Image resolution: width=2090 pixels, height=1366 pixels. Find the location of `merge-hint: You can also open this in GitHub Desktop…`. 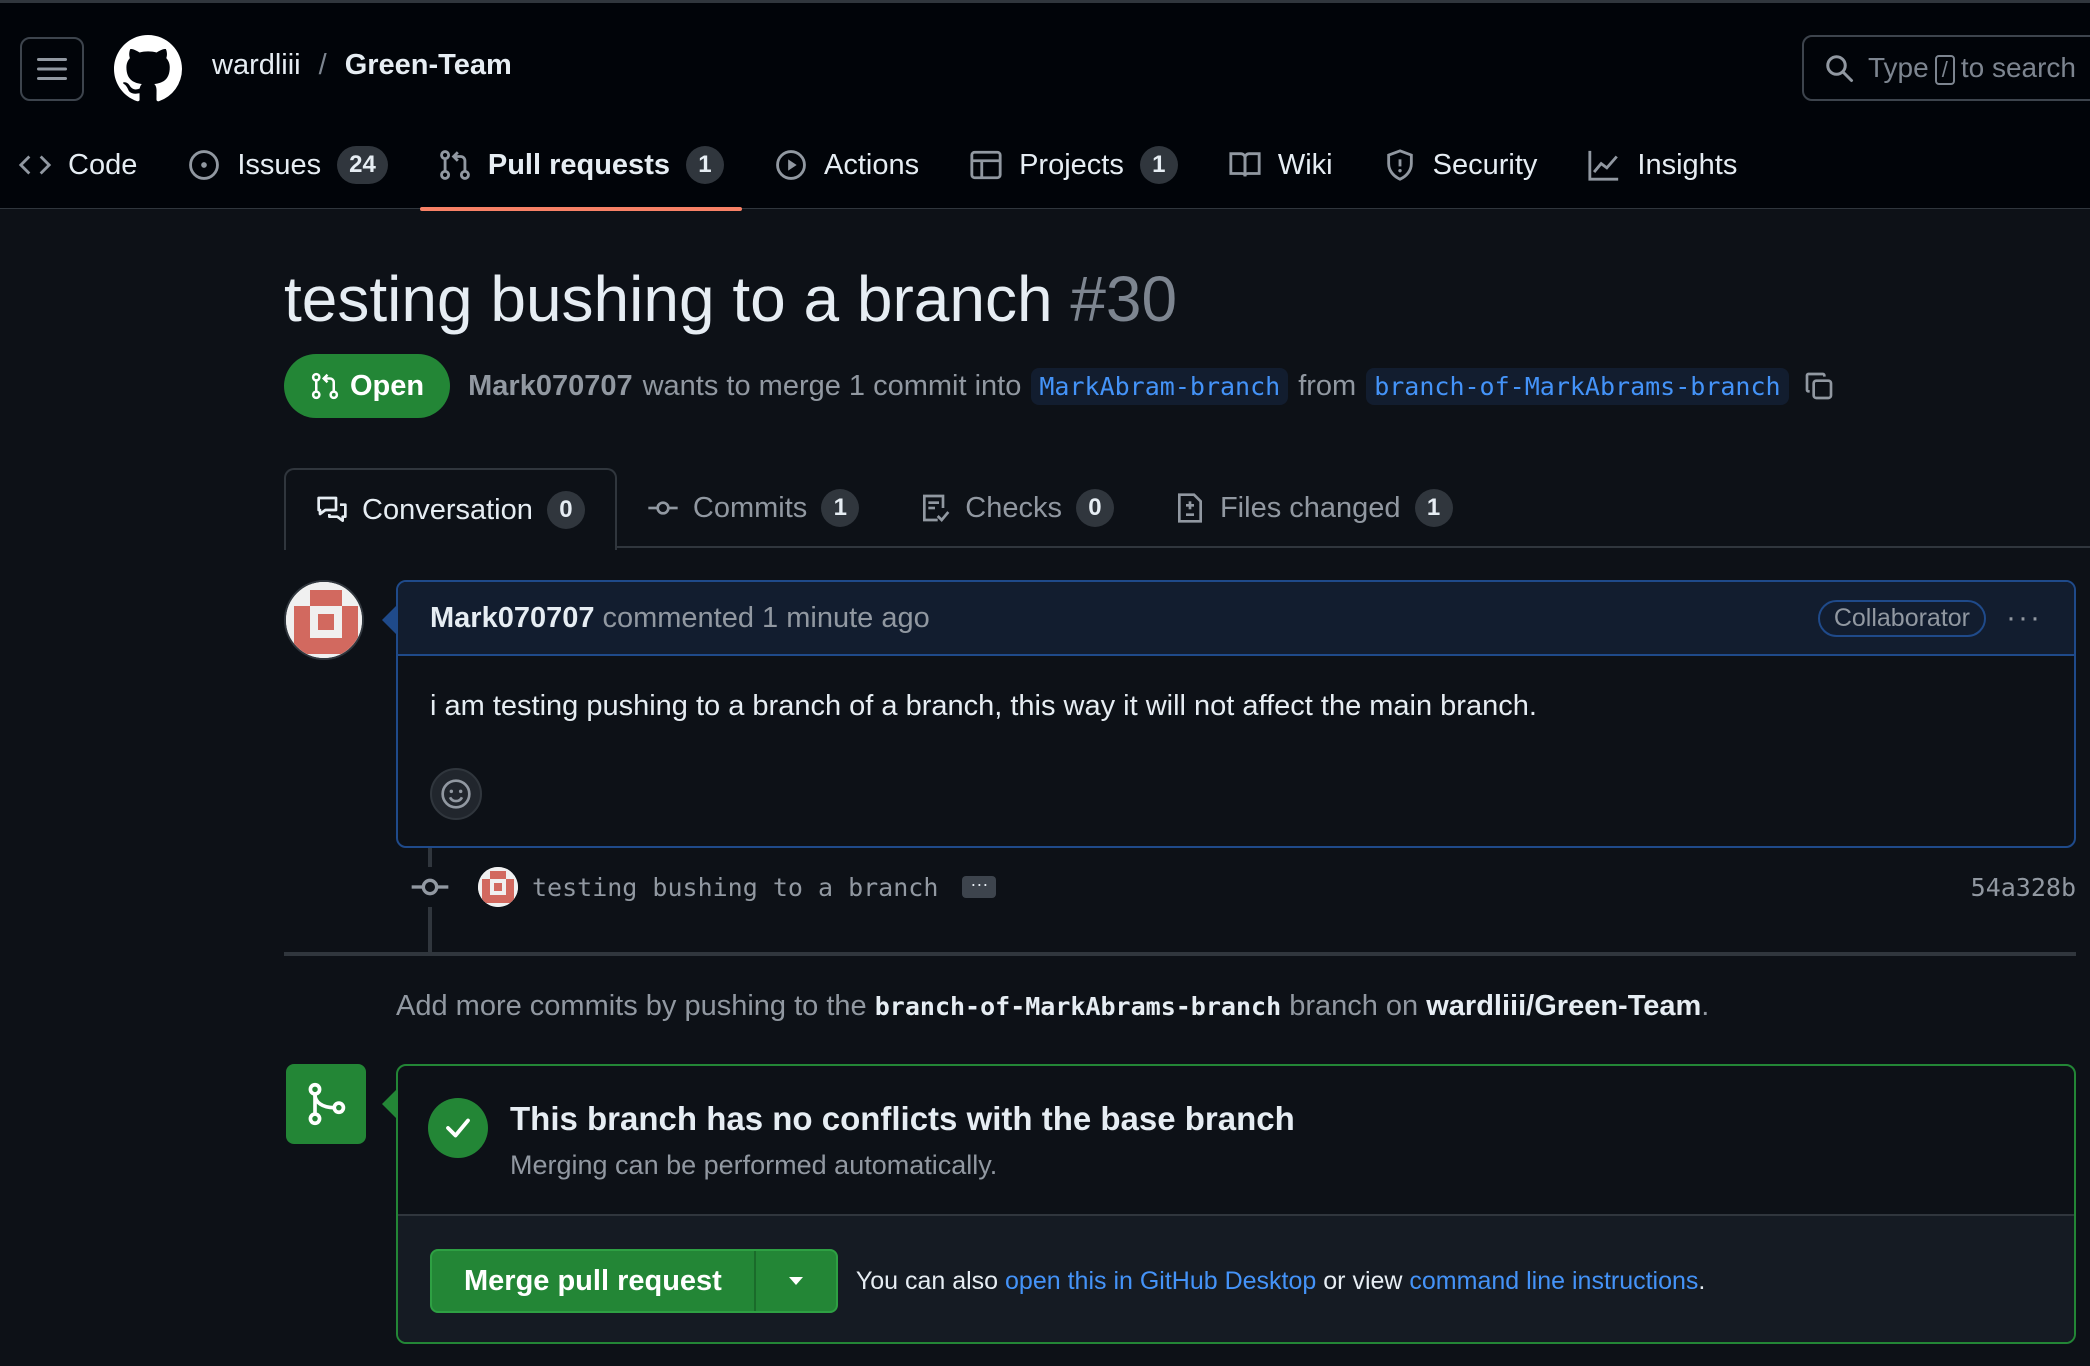

merge-hint: You can also open this in GitHub Desktop… is located at coordinates (1281, 1281).